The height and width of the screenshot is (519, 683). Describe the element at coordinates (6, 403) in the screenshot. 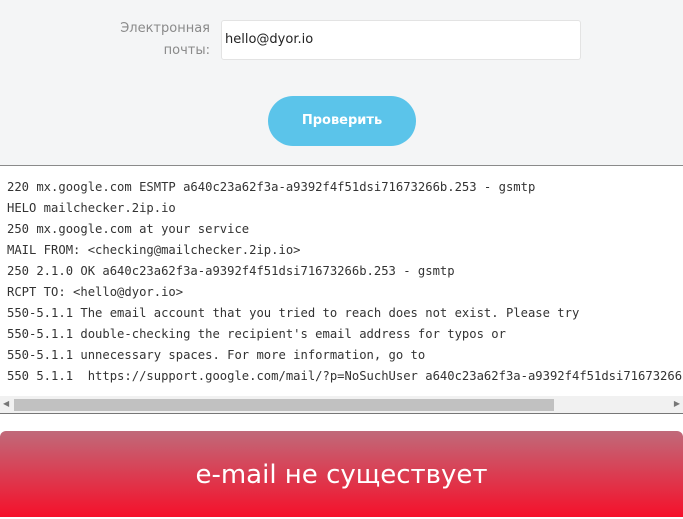

I see `scroll-left-arrow-icon: ◀` at that location.